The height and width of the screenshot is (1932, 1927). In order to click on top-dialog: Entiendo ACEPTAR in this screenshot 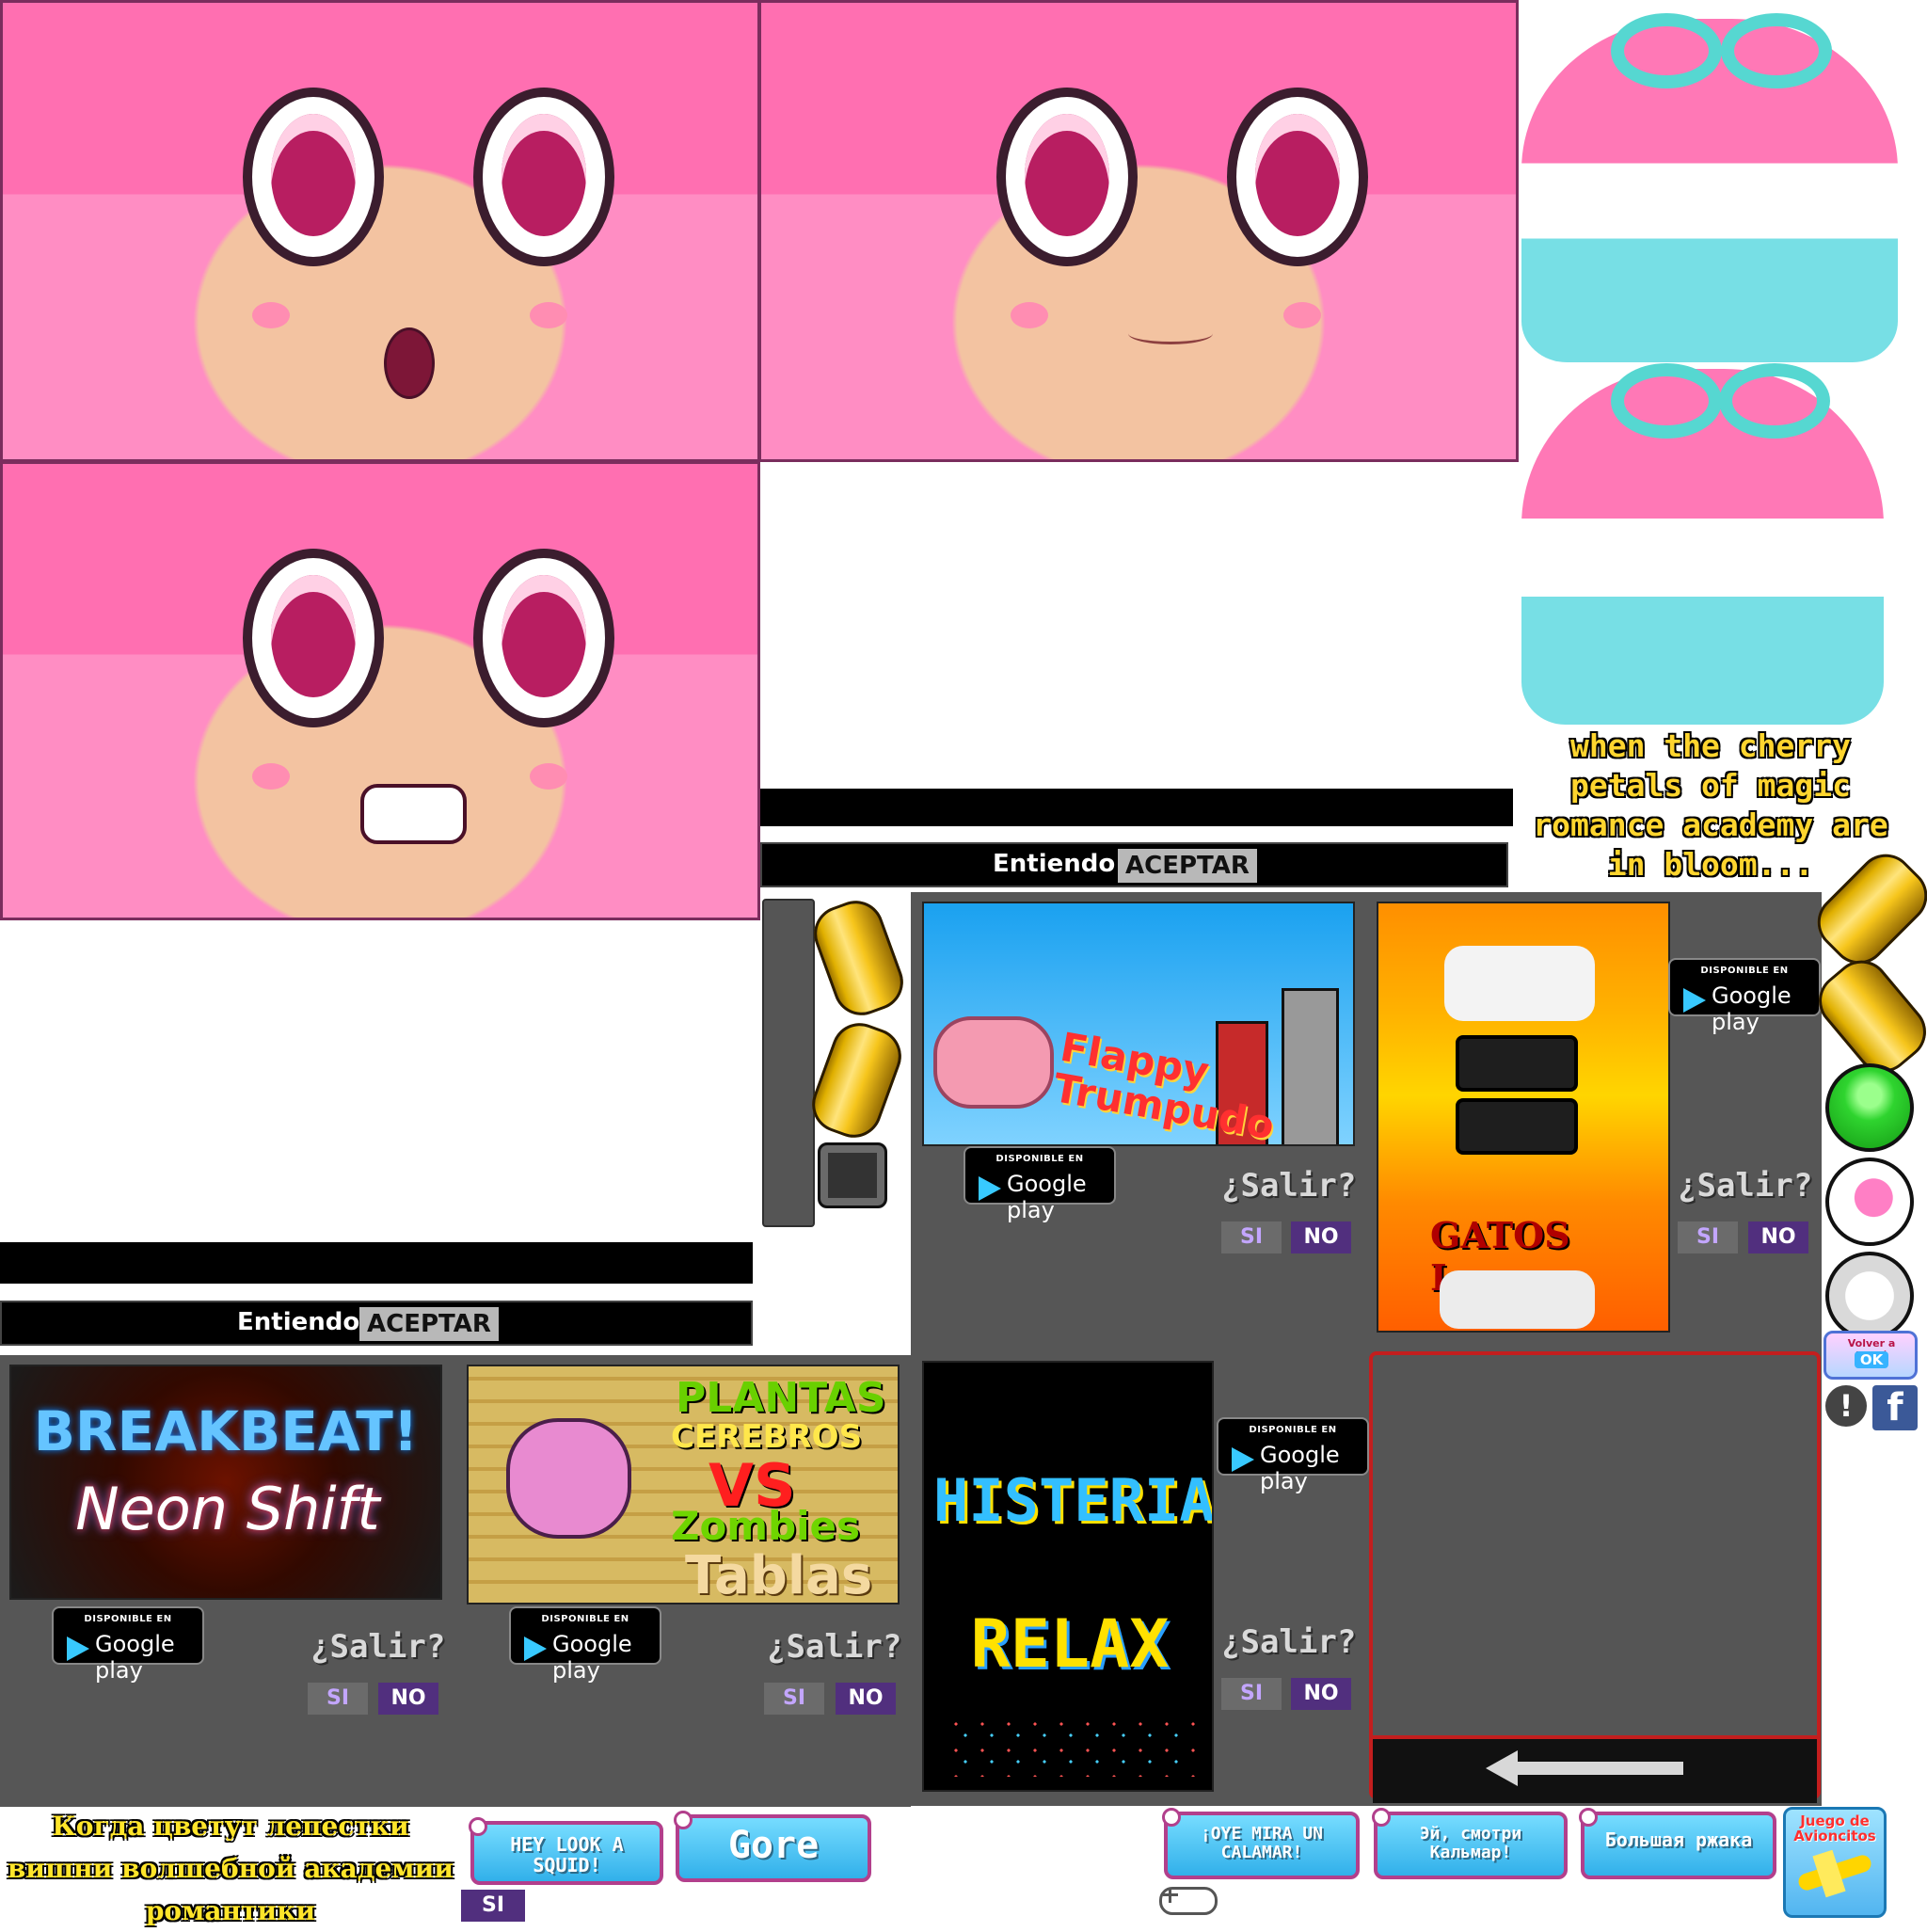, I will do `click(1134, 864)`.